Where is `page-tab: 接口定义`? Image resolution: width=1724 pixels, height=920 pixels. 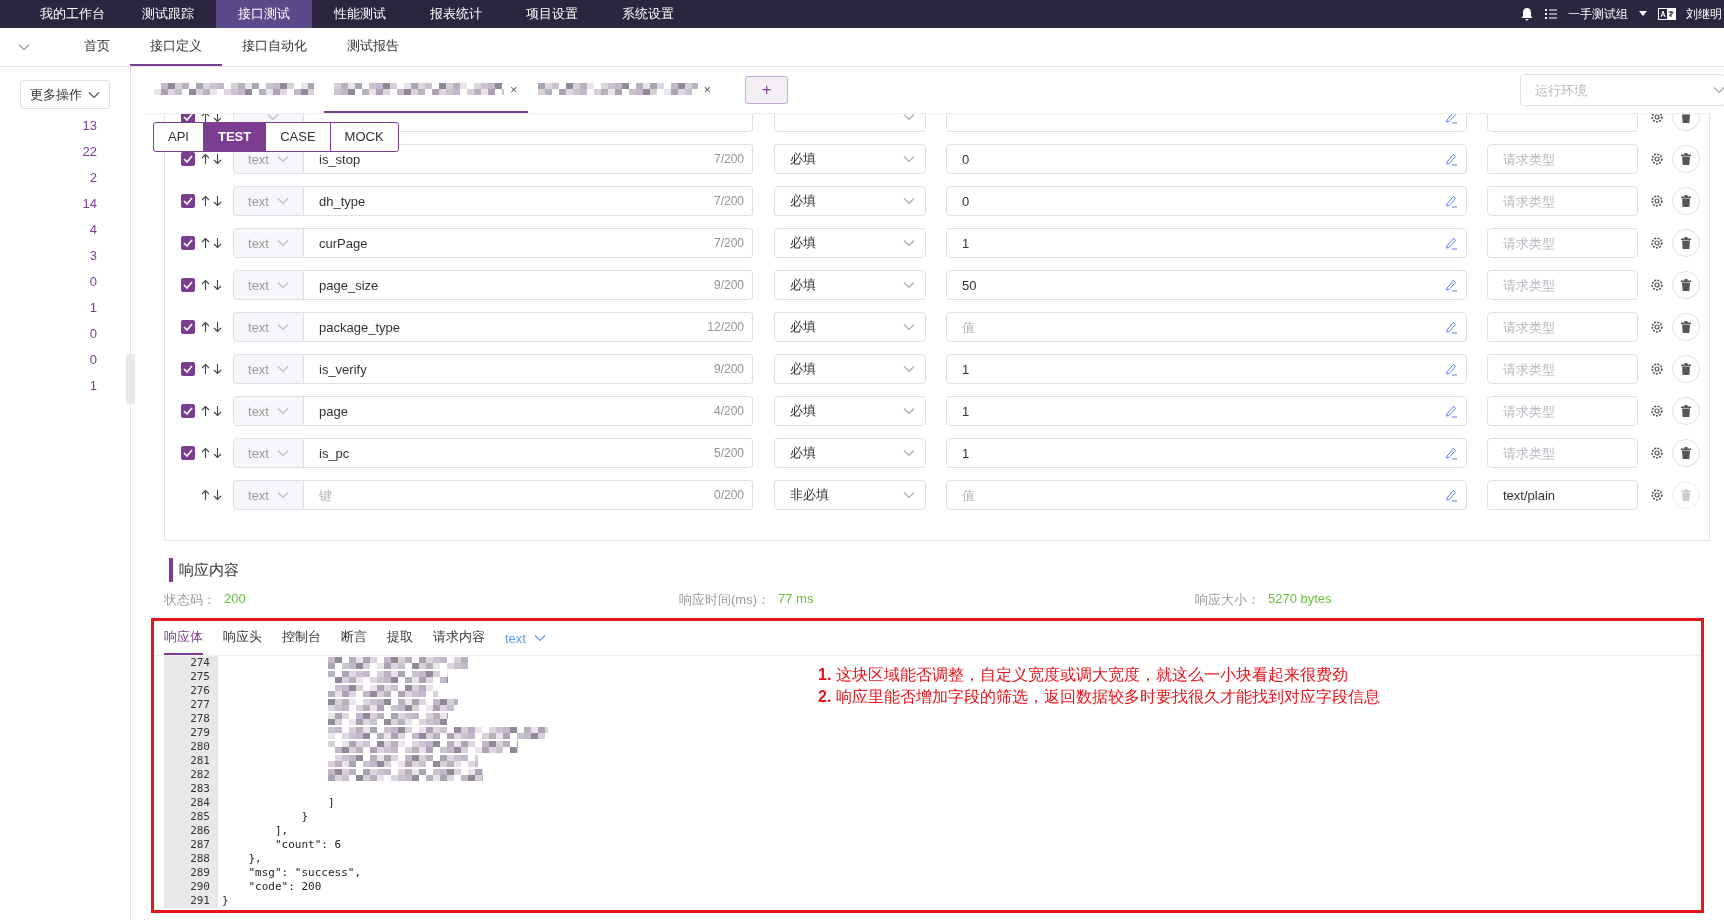
page-tab: 接口定义 is located at coordinates (176, 47).